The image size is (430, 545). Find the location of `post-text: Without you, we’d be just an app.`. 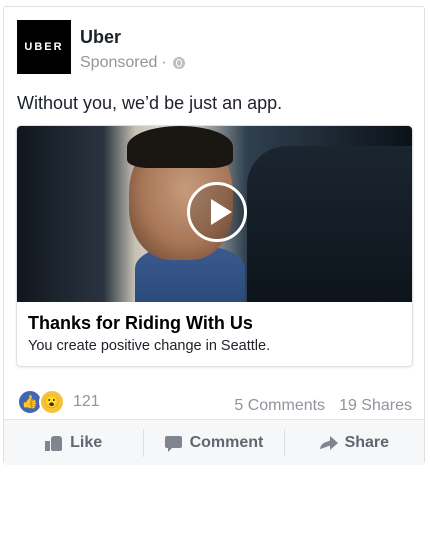

post-text: Without you, we’d be just an app. is located at coordinates (150, 103).